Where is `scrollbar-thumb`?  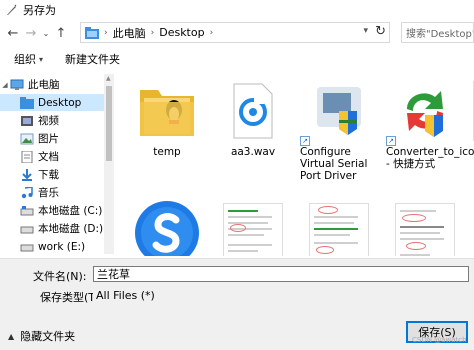
scrollbar-thumb is located at coordinates (109, 123).